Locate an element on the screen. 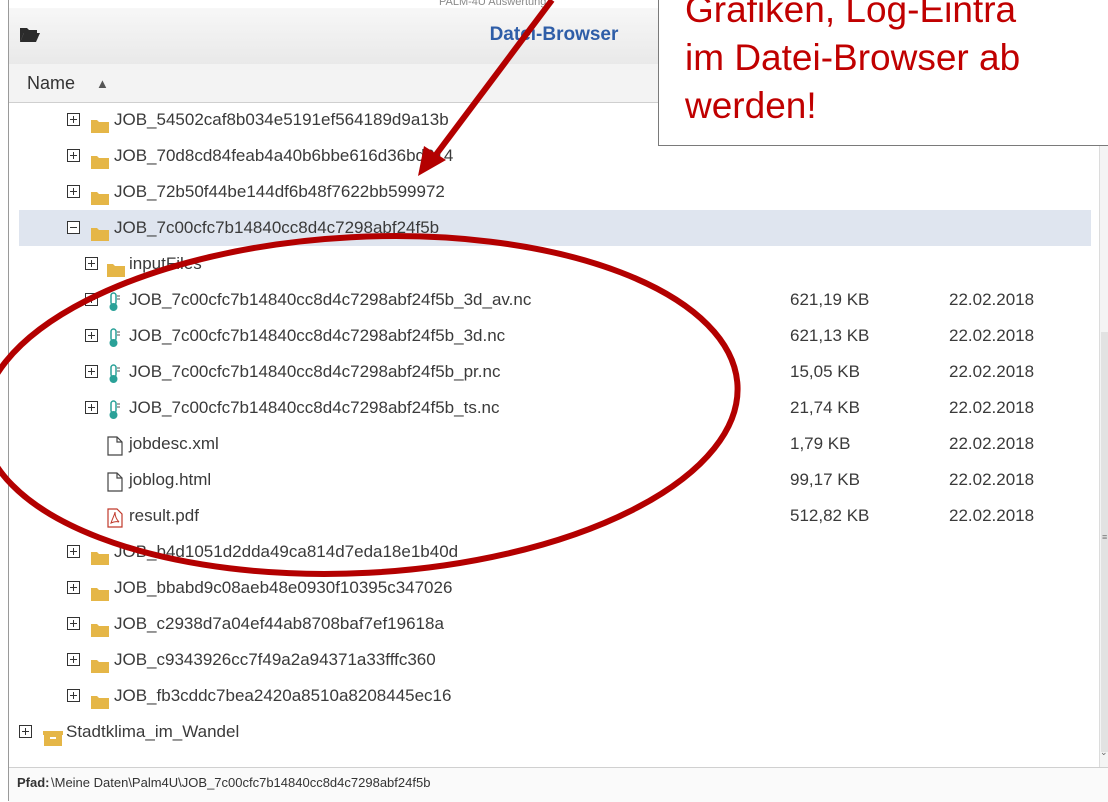 This screenshot has width=1108, height=802. callout-line-1: Grafiken, Log-Einträ is located at coordinates (851, 15).